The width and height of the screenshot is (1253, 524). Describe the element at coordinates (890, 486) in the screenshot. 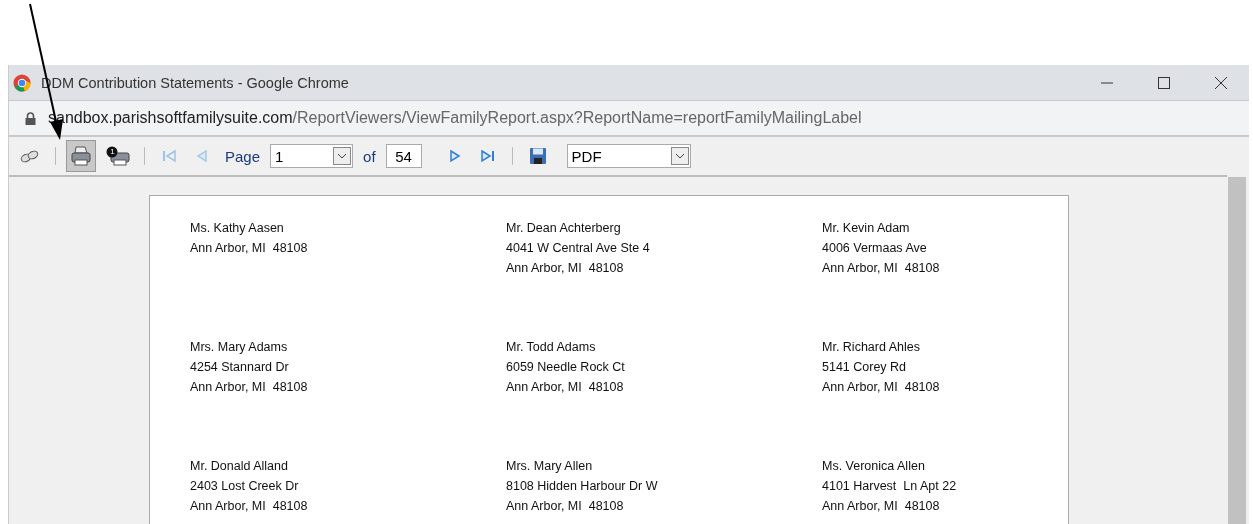

I see `label-line: 4101 Harvest Ln Apt 22` at that location.